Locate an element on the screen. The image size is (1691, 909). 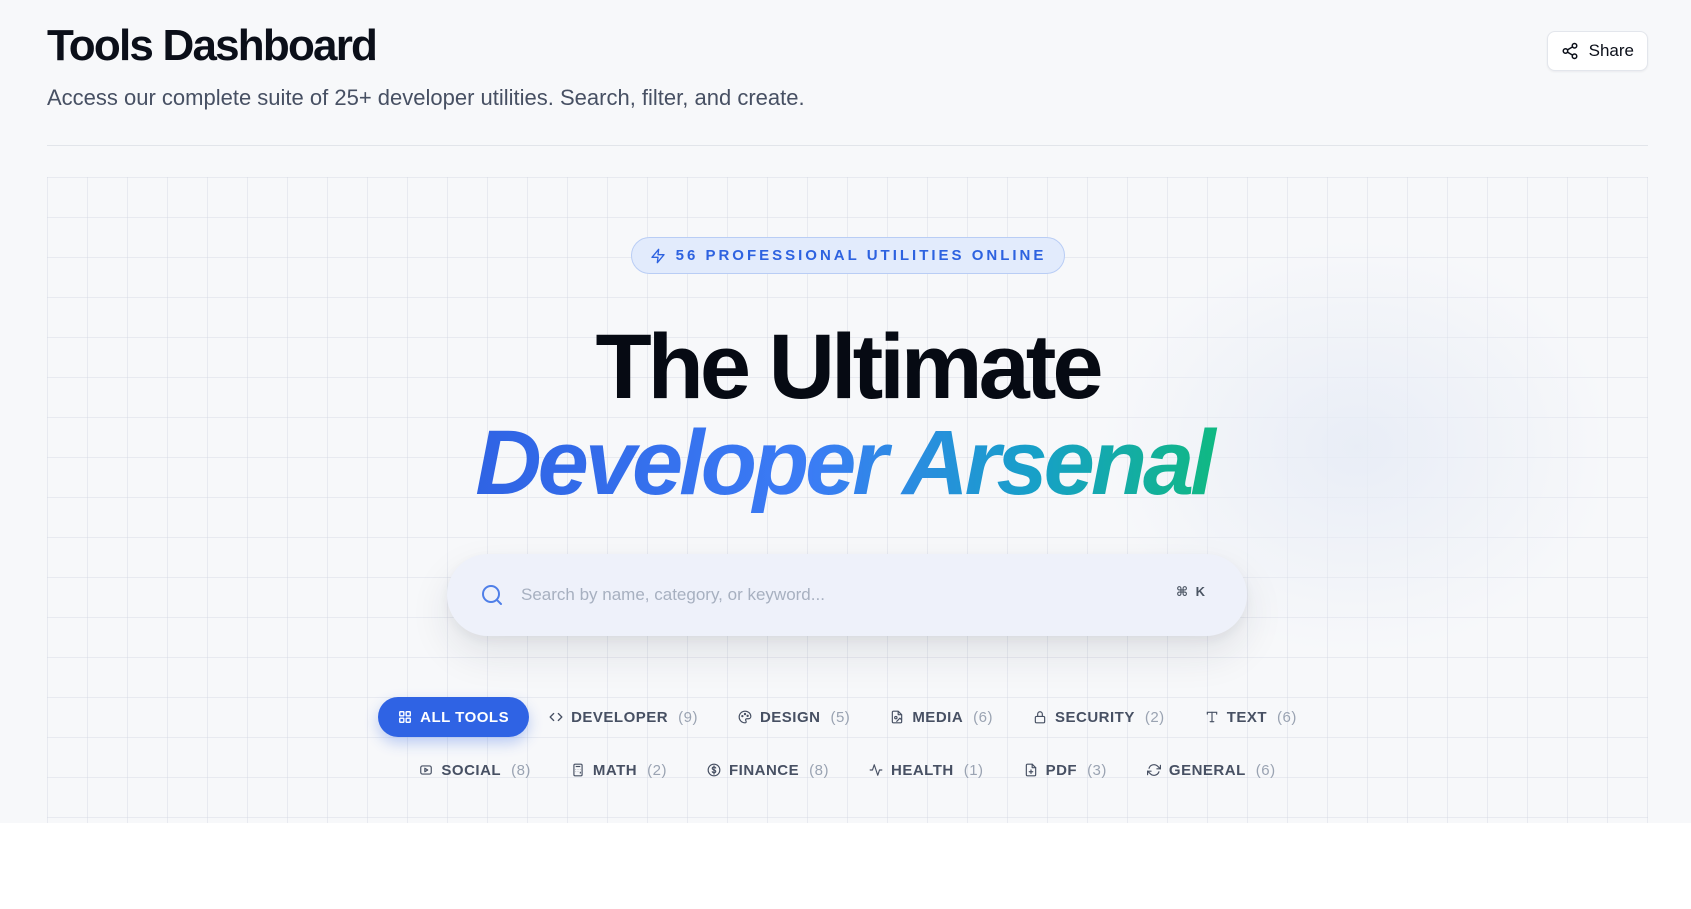
filter-health: HEALTH (1) is located at coordinates (926, 770).